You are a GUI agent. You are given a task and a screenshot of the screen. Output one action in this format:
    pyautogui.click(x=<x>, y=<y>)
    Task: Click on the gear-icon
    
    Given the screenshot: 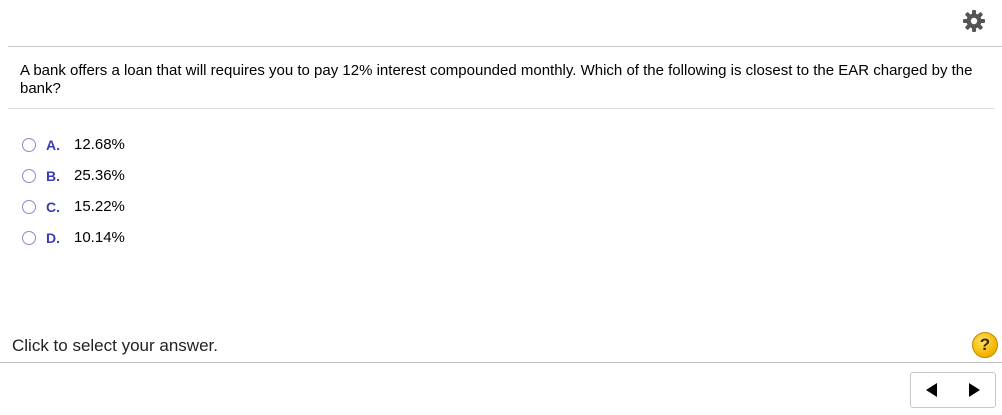 What is the action you would take?
    pyautogui.click(x=974, y=21)
    